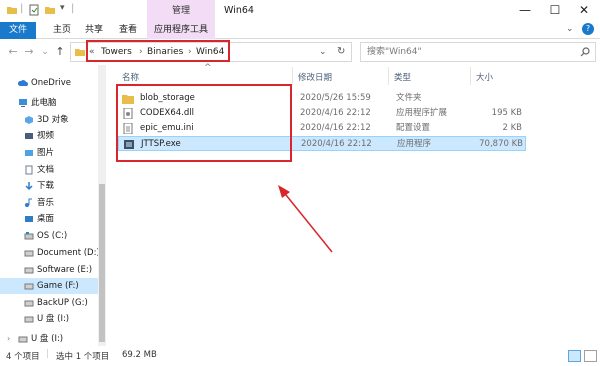 This screenshot has height=366, width=600. Describe the element at coordinates (49, 319) in the screenshot. I see `sidebar-item-usb-i: U 盘 (I:)` at that location.